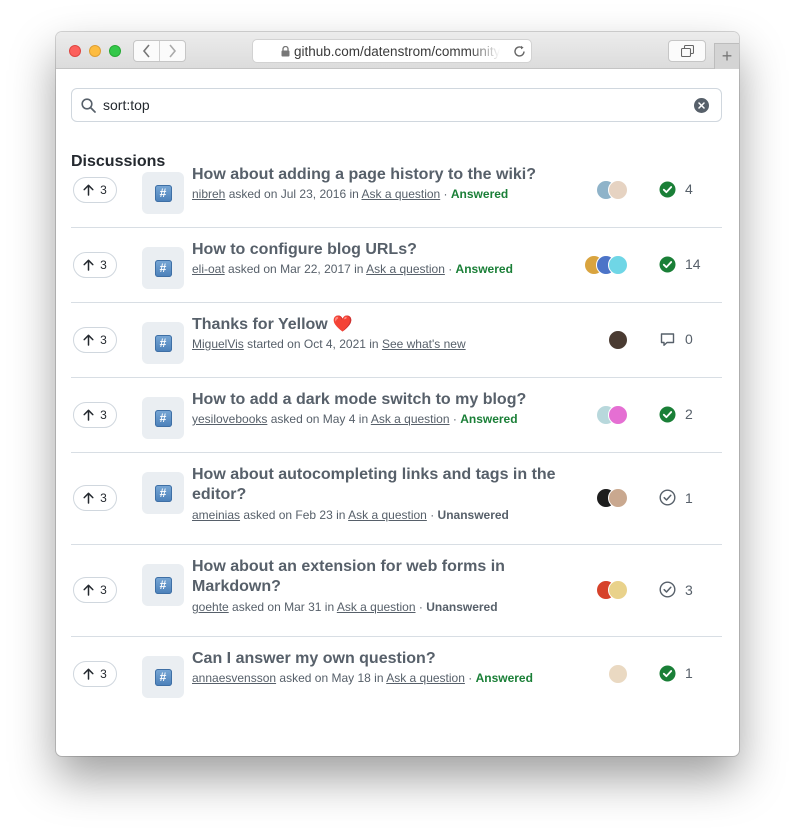  I want to click on category-link: See what's new, so click(424, 344).